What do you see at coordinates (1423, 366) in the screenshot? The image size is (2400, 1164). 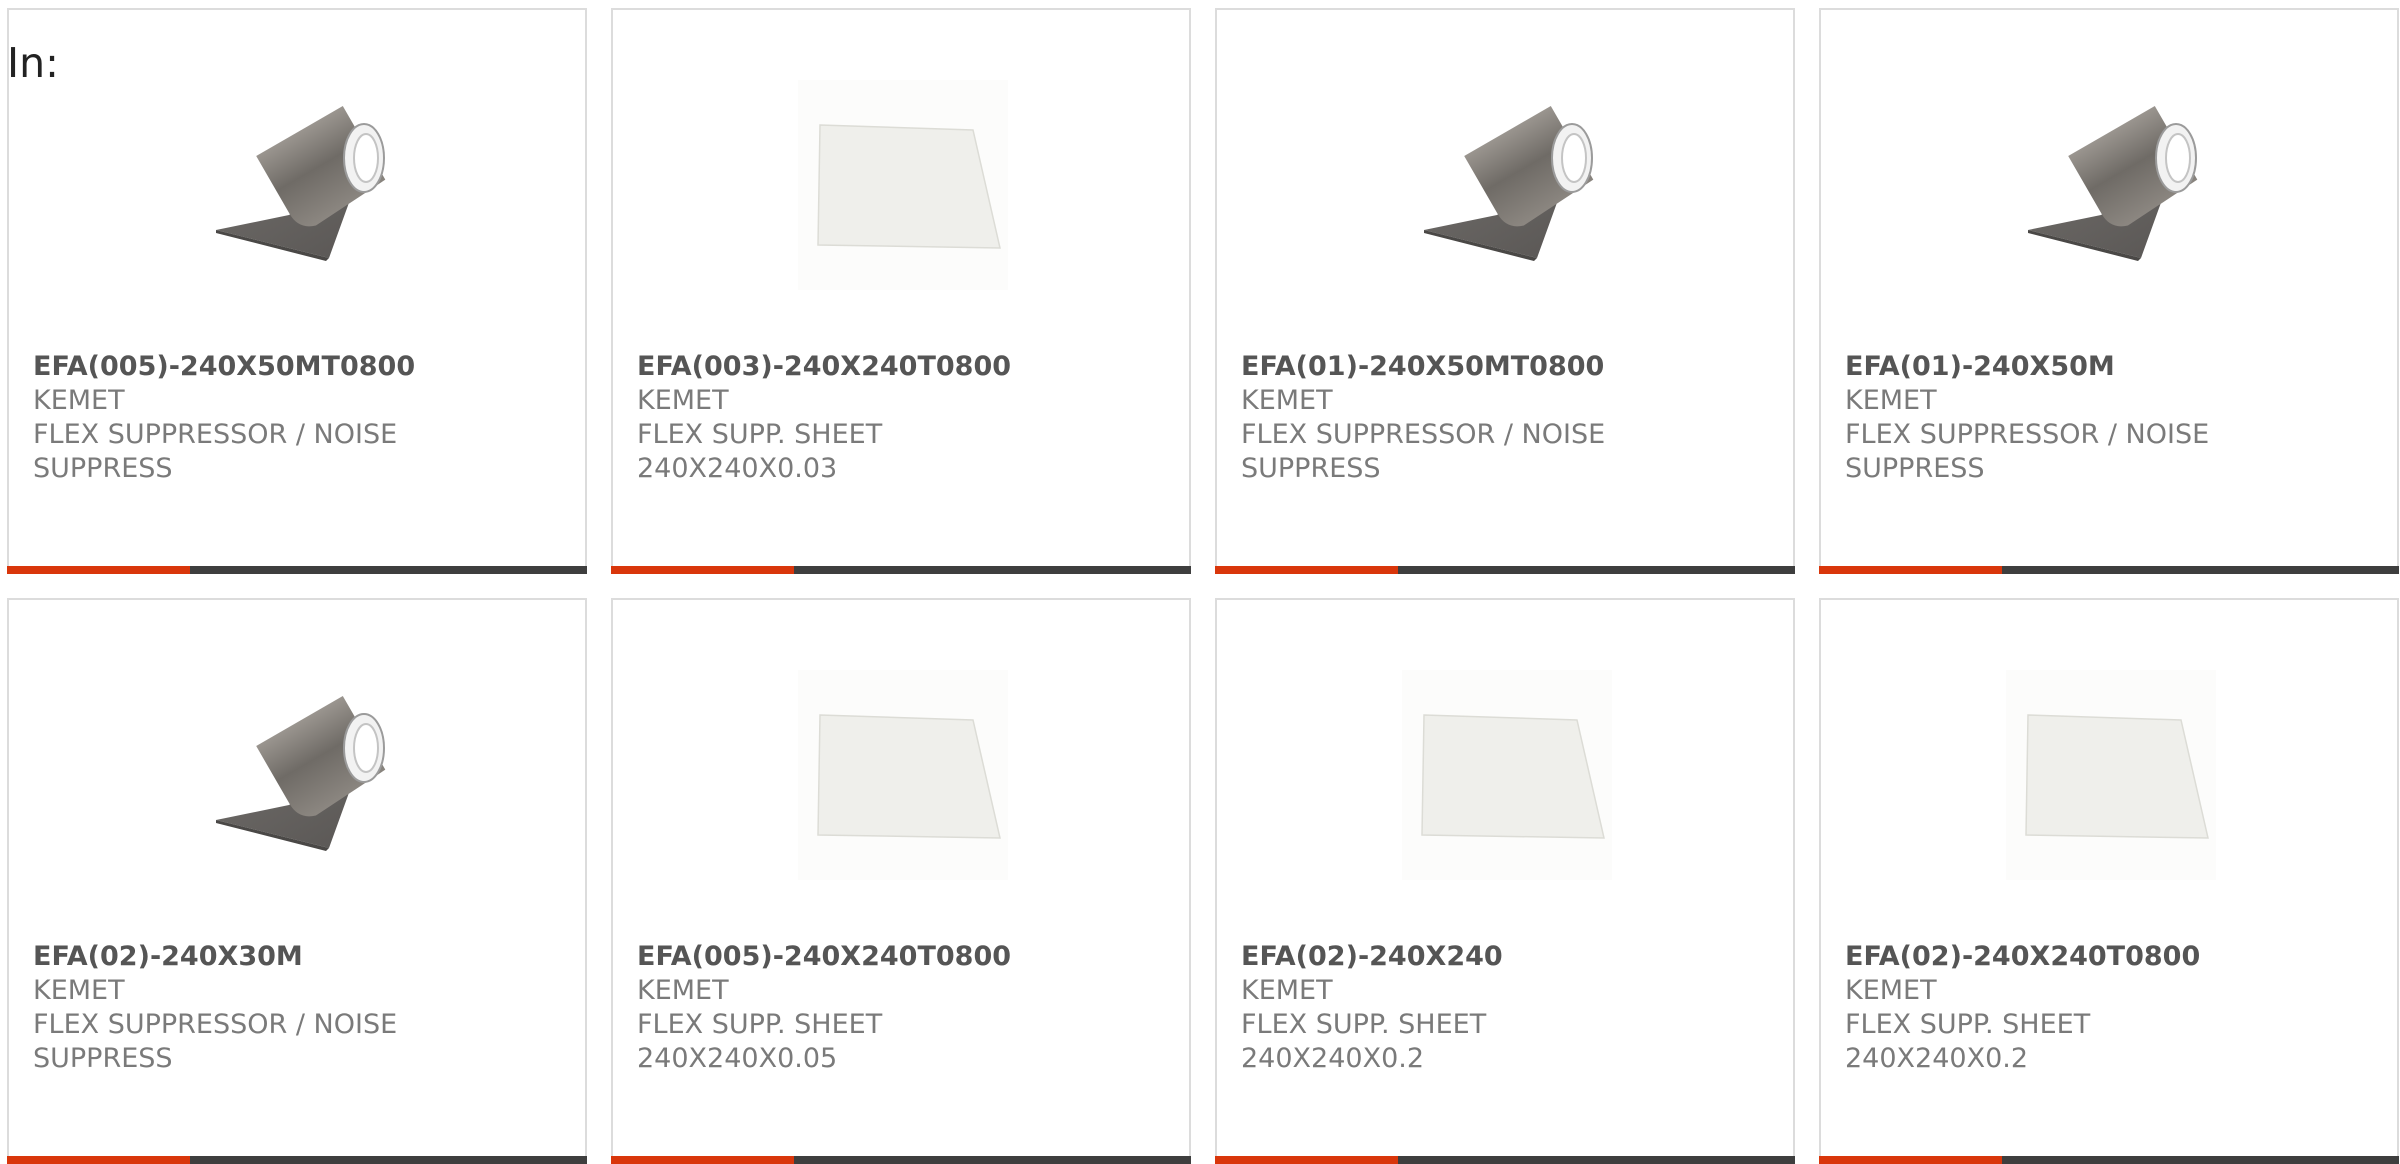 I see `product-part-number: EFA(01)-240X50MT0800` at bounding box center [1423, 366].